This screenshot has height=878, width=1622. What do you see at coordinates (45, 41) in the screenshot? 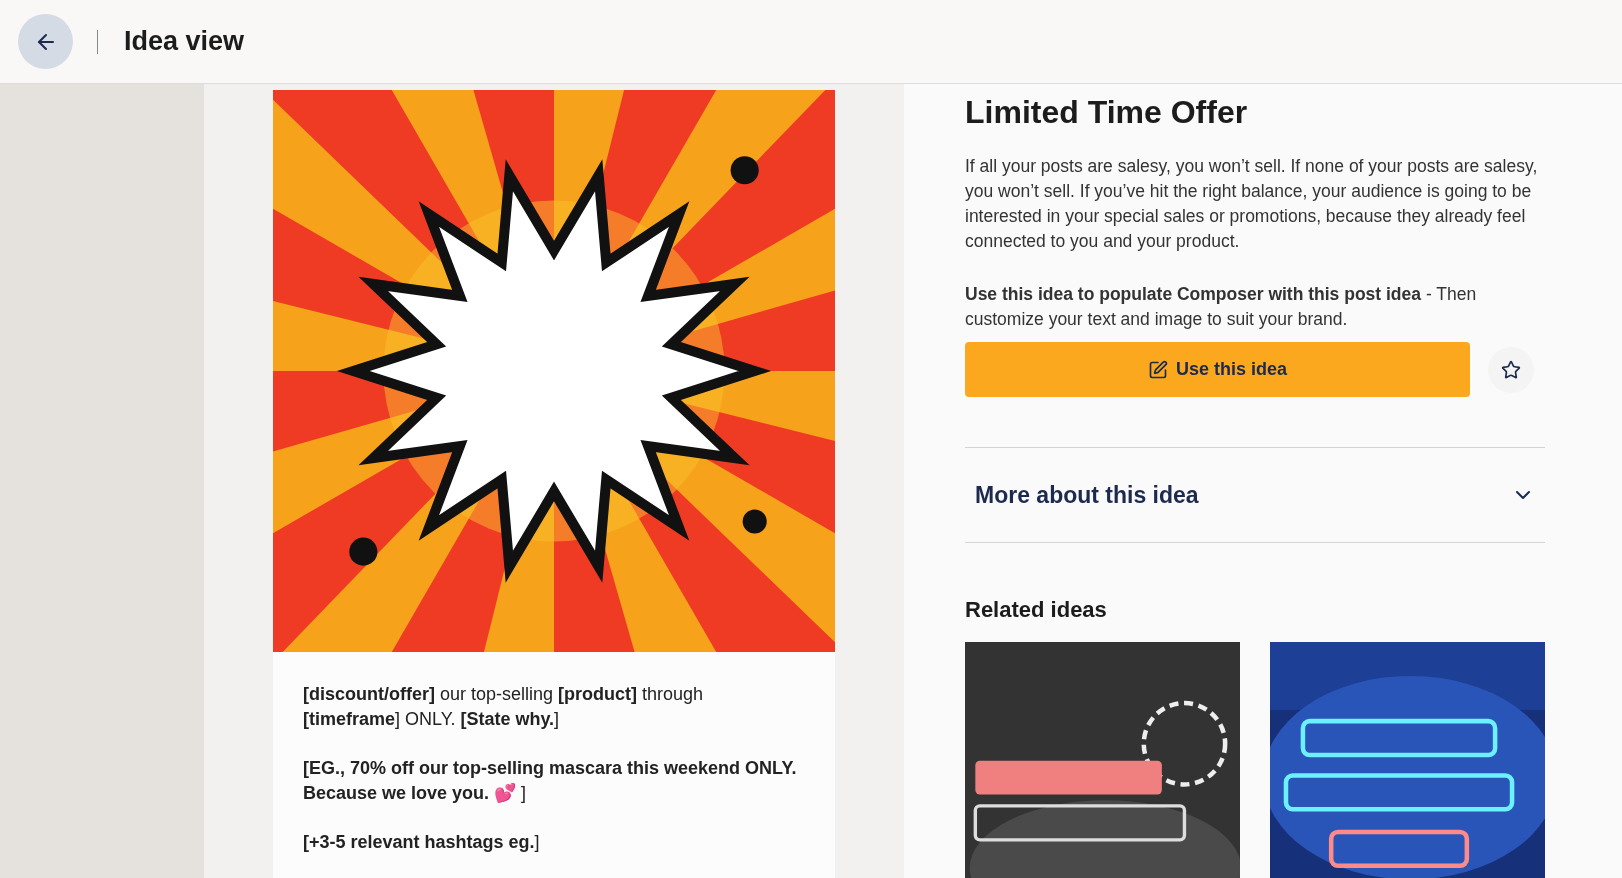
I see `back-button` at bounding box center [45, 41].